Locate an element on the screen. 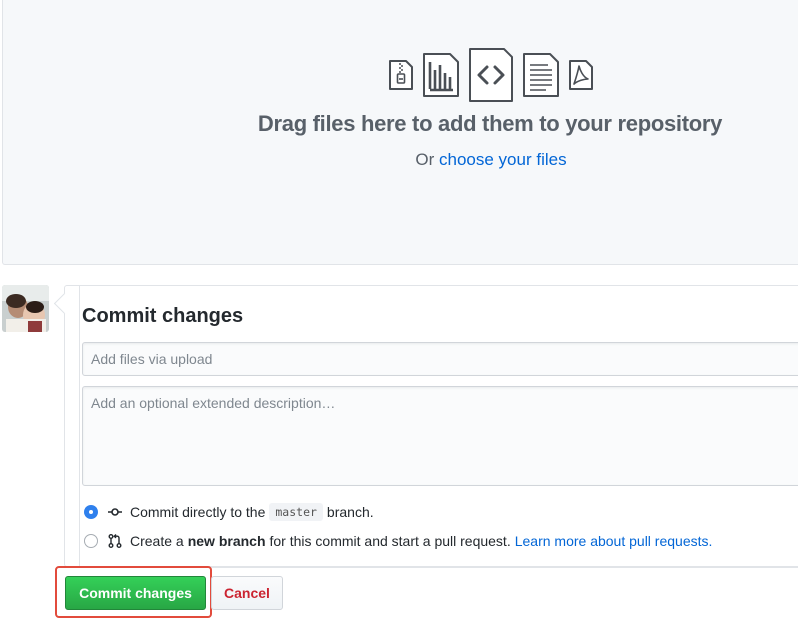 Image resolution: width=798 pixels, height=628 pixels. learn-more-pull-requests-link: Learn more about pull requests. is located at coordinates (614, 541).